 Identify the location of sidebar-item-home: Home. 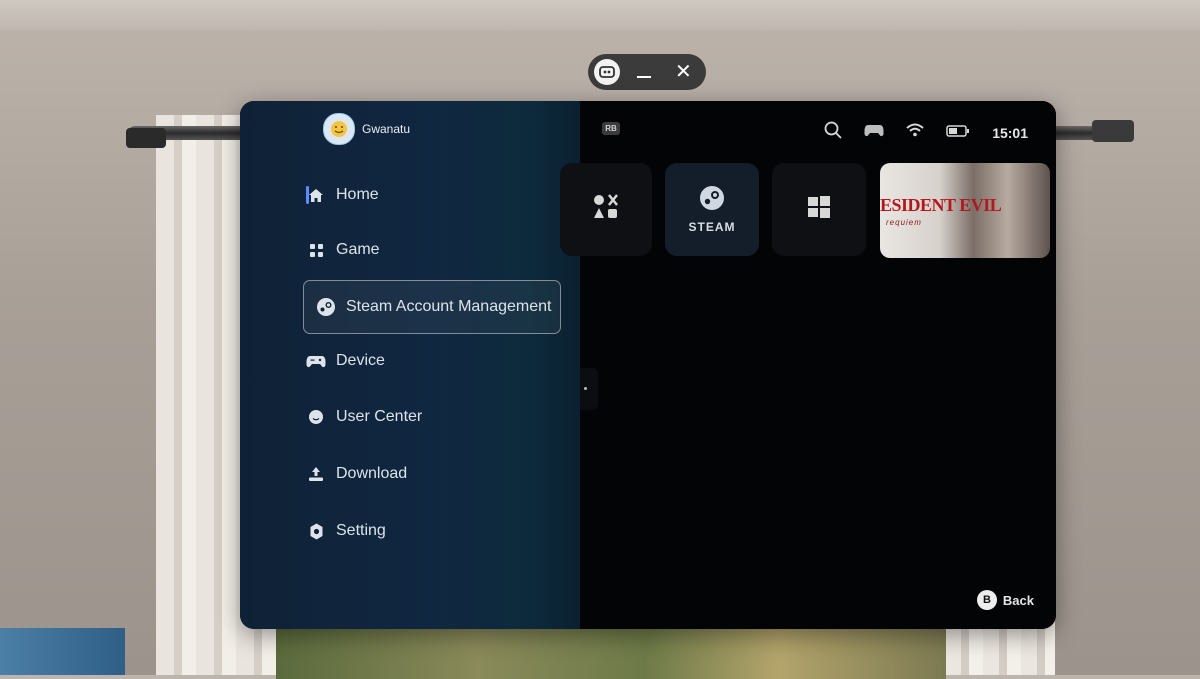
(432, 195).